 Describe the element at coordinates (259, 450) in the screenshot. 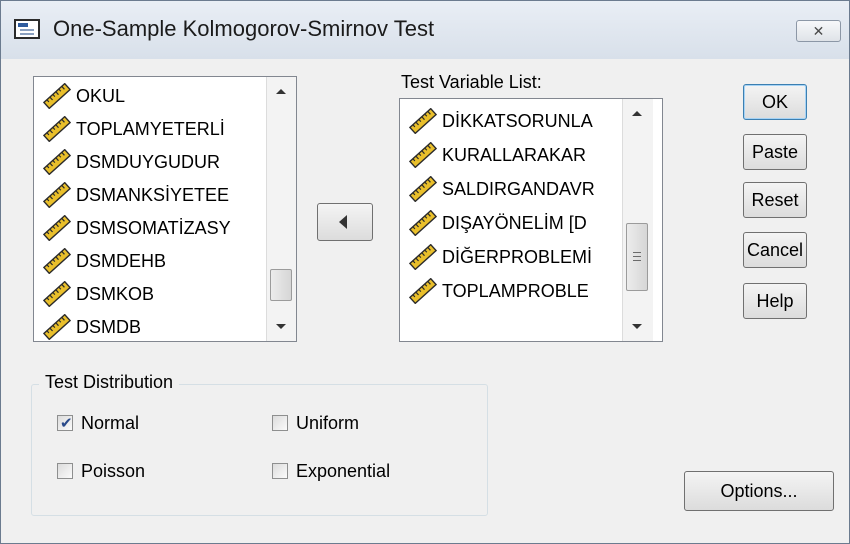

I see `test-distribution-group` at that location.